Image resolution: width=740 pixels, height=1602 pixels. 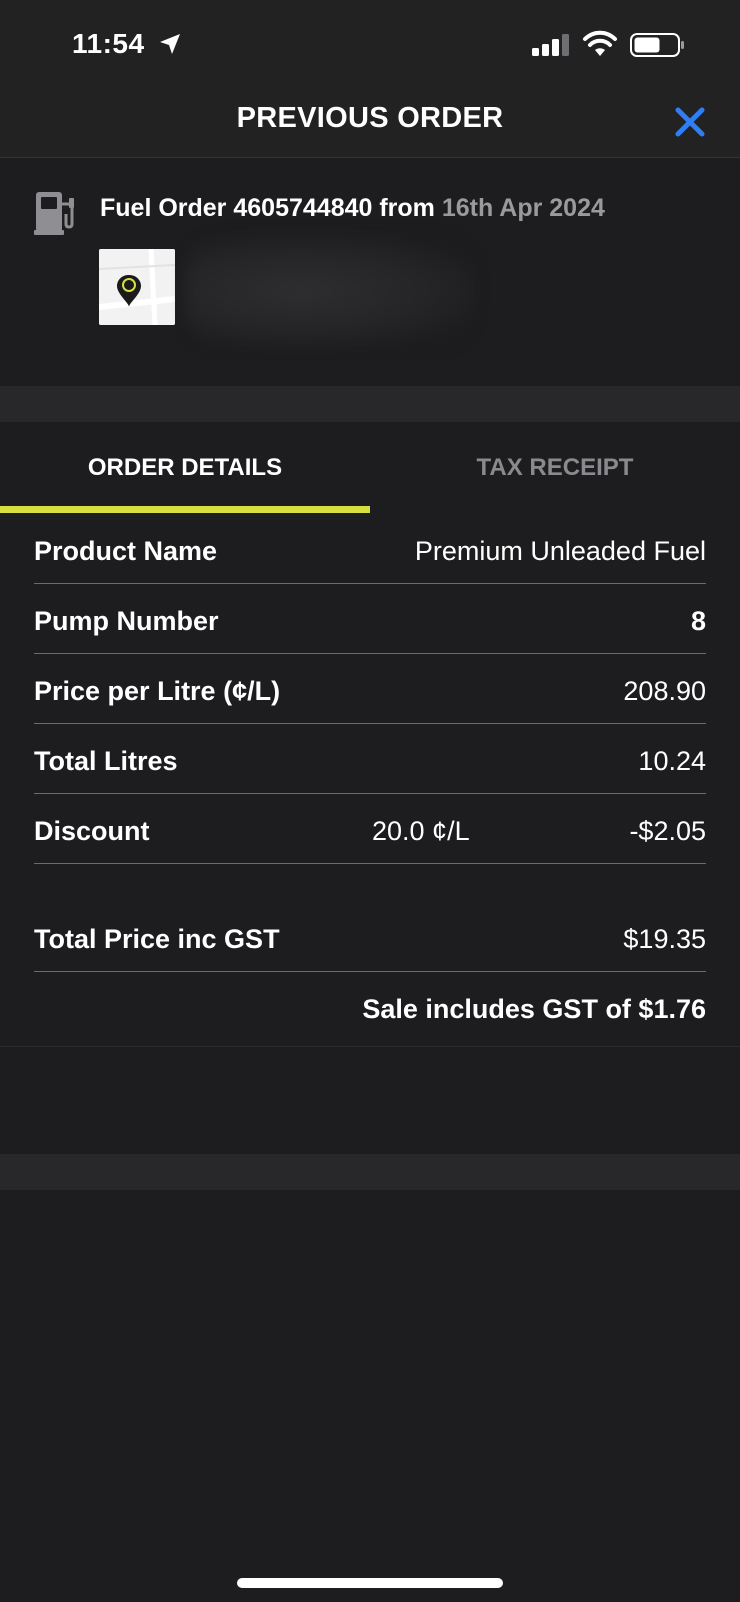 I want to click on total-litres-value: 10.24, so click(x=672, y=761).